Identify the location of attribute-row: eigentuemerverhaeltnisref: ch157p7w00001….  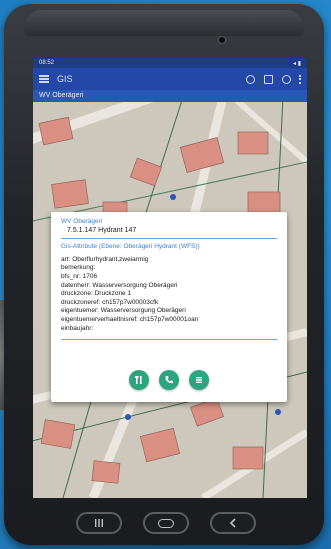
(130, 319).